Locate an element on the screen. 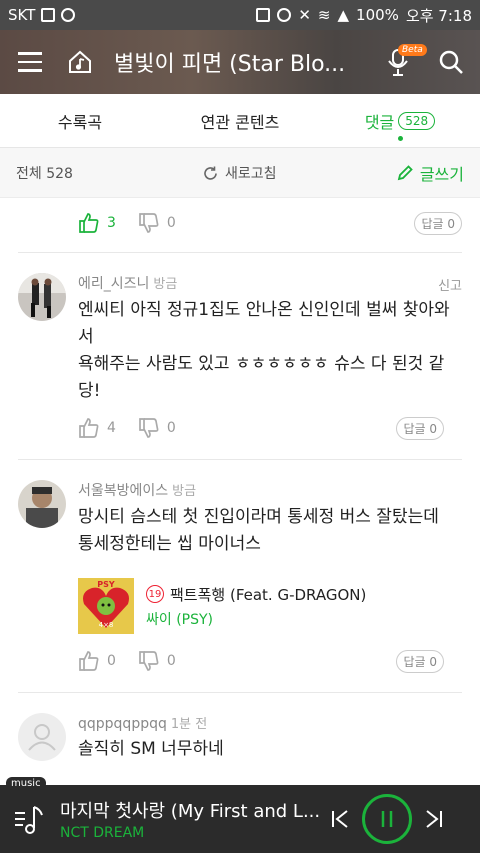 This screenshot has height=853, width=480. like-button: 3 is located at coordinates (97, 223).